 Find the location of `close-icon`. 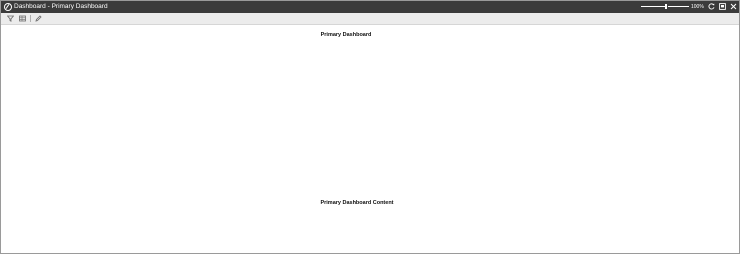

close-icon is located at coordinates (733, 6).